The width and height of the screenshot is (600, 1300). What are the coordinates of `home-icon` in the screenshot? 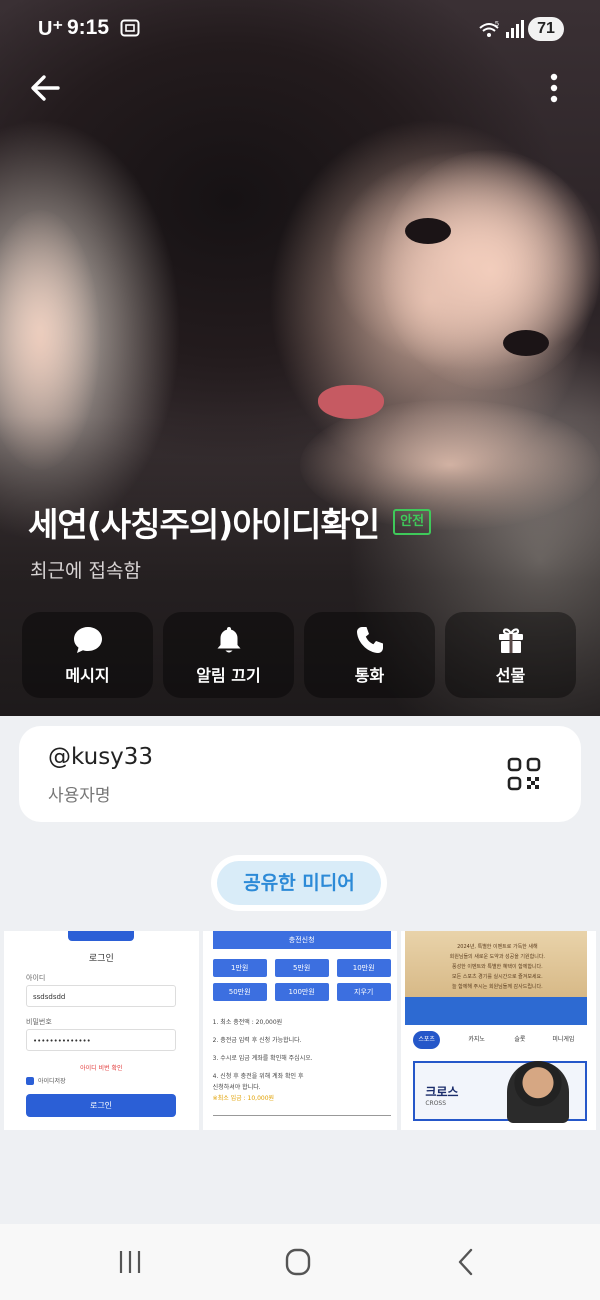 It's located at (298, 1262).